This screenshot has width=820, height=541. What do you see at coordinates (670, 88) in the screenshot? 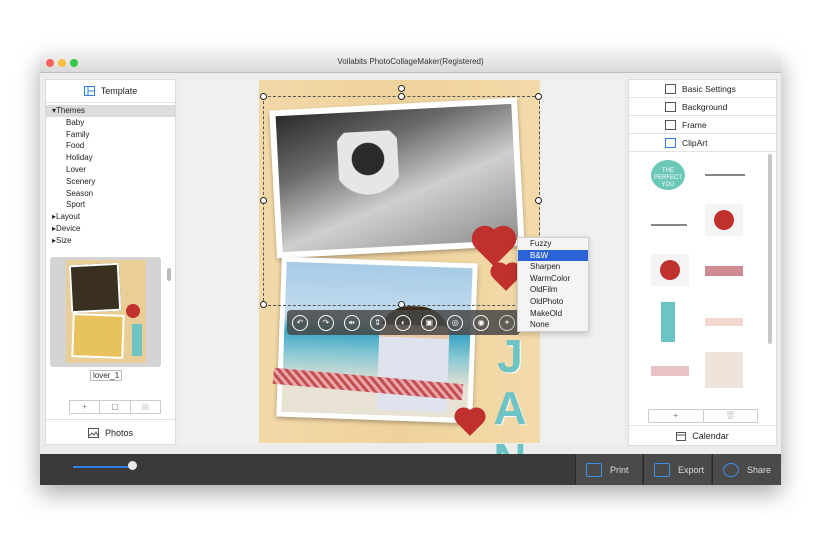
I see `basic-settings-icon` at bounding box center [670, 88].